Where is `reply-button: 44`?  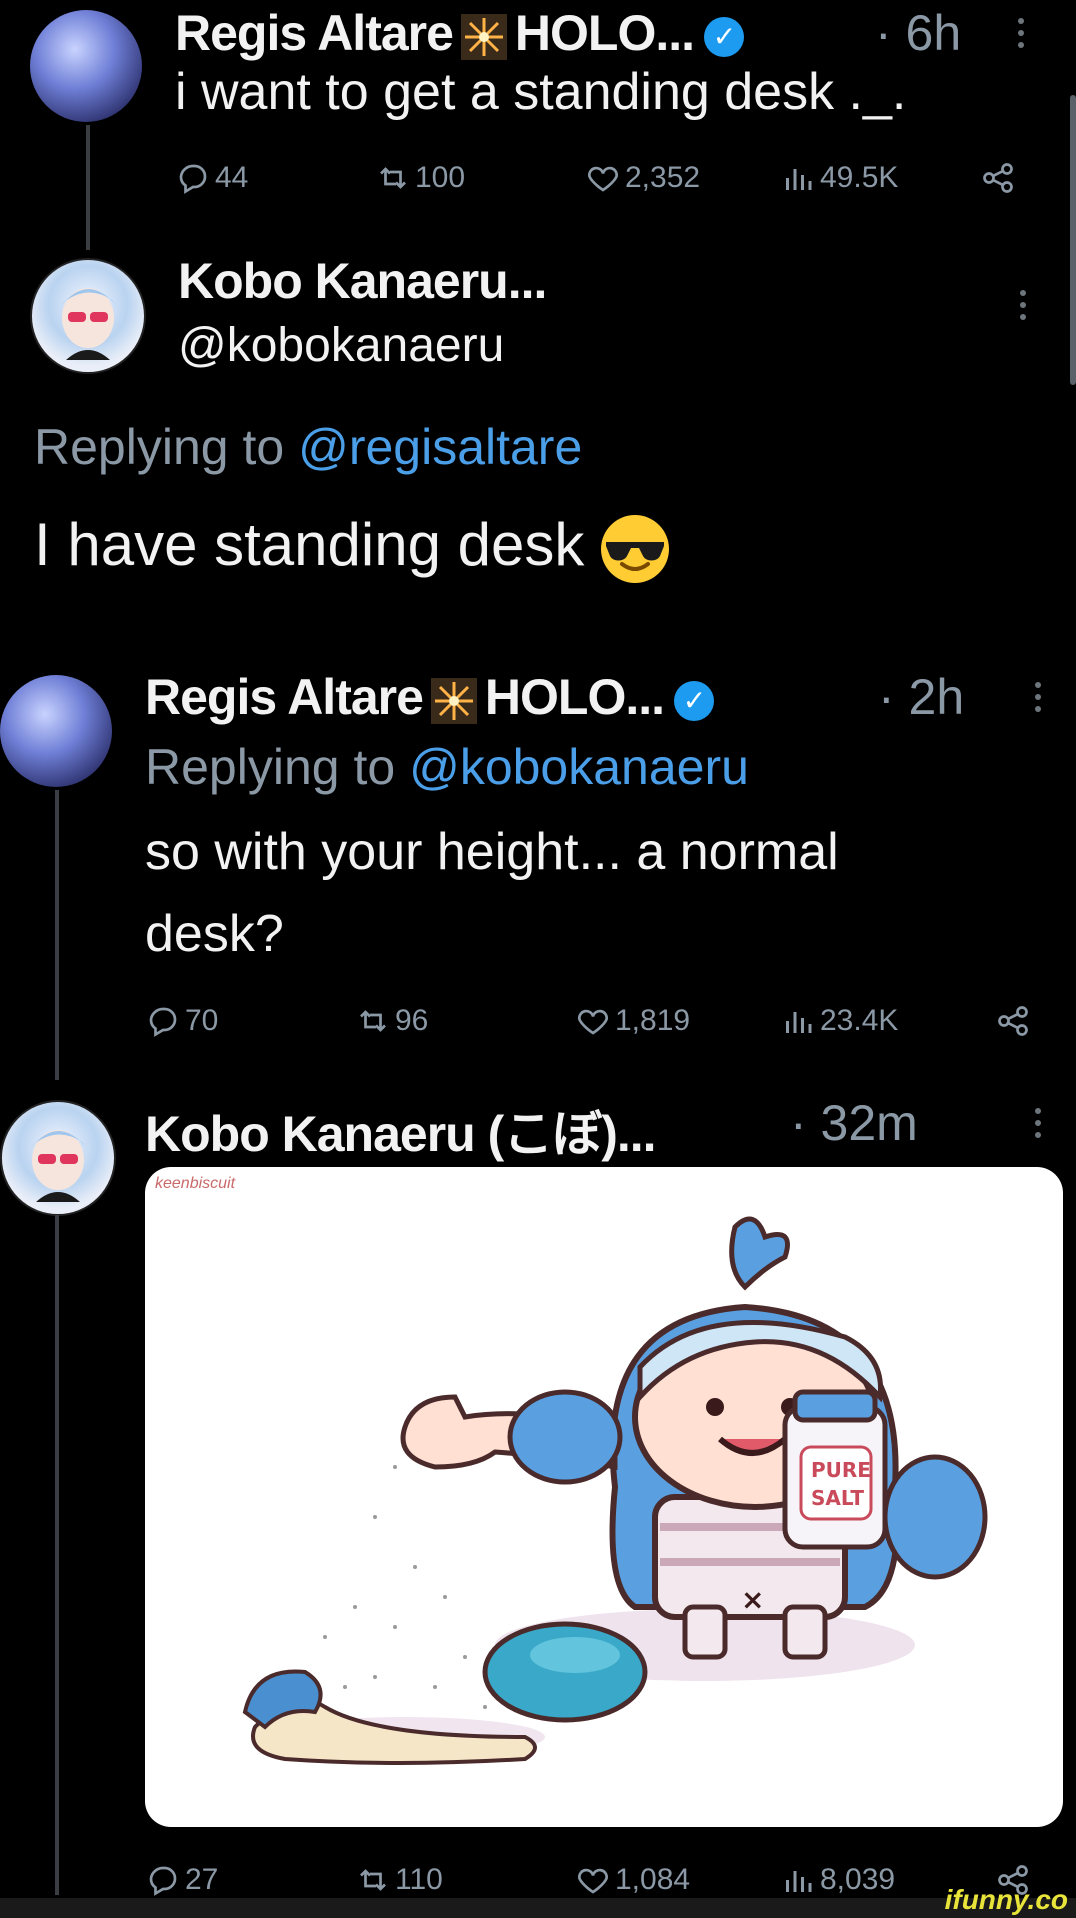
reply-button: 44 is located at coordinates (211, 178).